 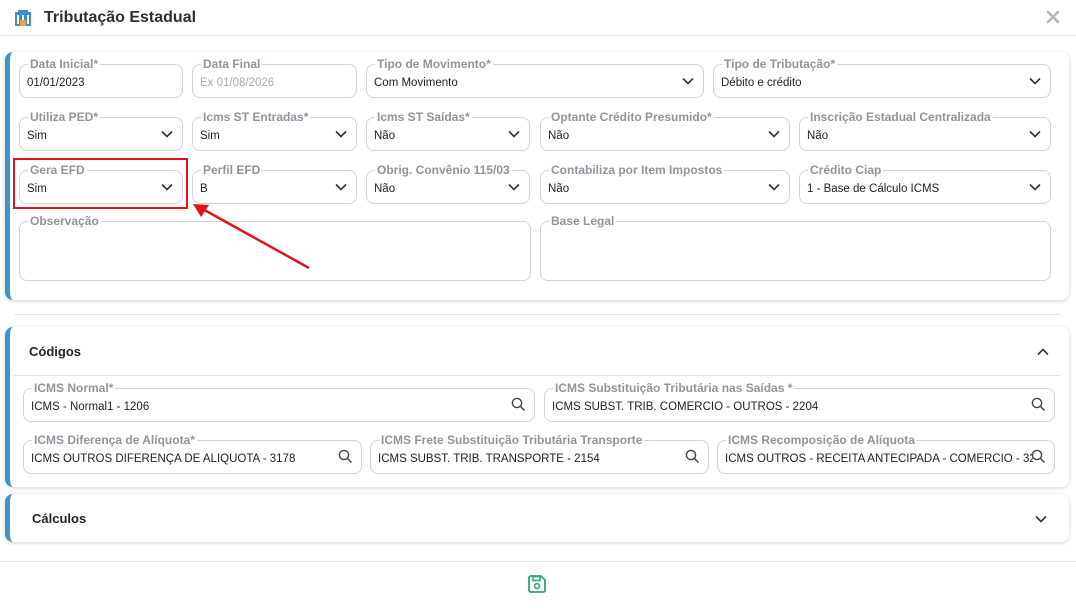 What do you see at coordinates (535, 77) in the screenshot?
I see `tipo-movimento-select: Tipo de Movimento* Com Movimento` at bounding box center [535, 77].